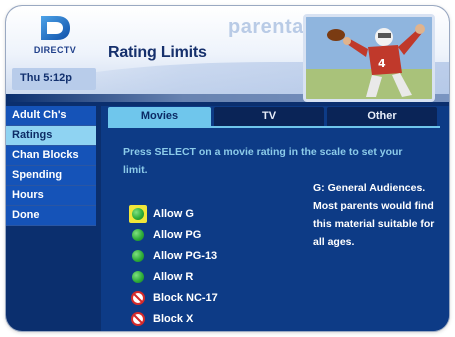  I want to click on rating-tabs: Movies TV Other, so click(274, 117).